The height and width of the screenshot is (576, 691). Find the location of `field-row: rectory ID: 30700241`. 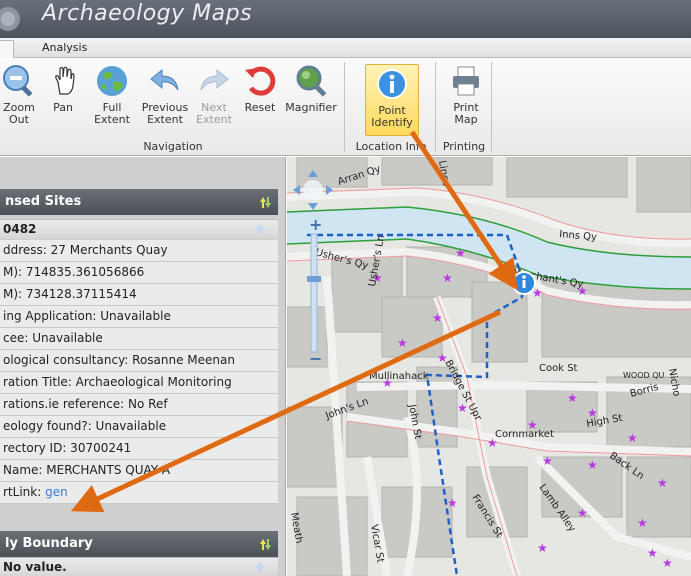

field-row: rectory ID: 30700241 is located at coordinates (139, 449).